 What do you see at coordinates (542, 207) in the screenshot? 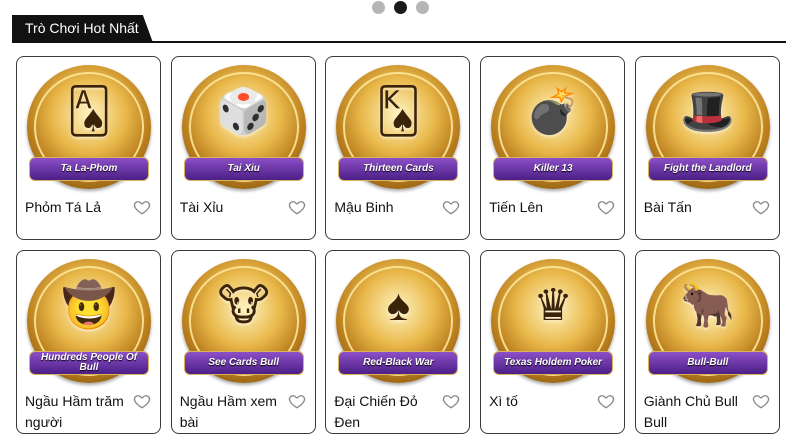
I see `game-title: Tiến Lên` at bounding box center [542, 207].